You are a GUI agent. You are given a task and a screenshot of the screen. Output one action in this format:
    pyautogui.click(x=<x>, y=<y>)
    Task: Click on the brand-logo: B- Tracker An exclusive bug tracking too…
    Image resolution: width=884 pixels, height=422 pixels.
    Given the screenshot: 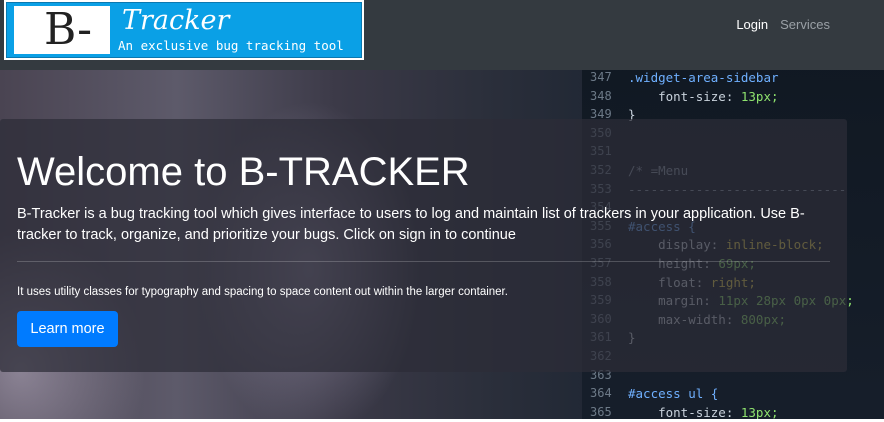 What is the action you would take?
    pyautogui.click(x=184, y=30)
    